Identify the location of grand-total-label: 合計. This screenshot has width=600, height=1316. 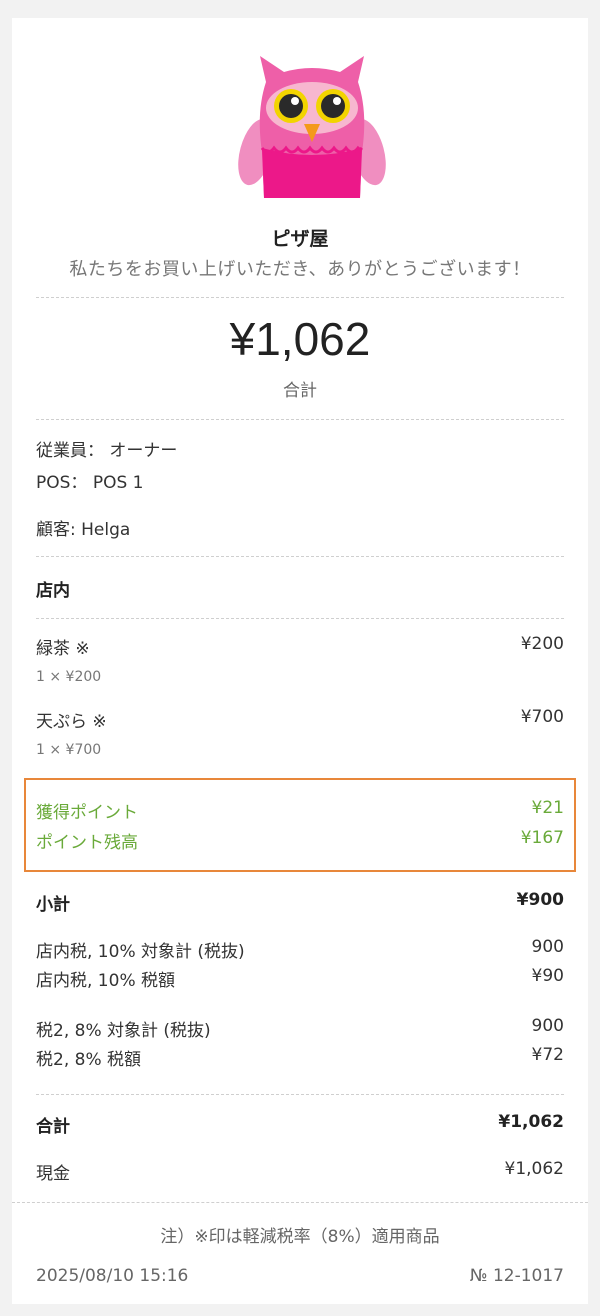
(53, 1127).